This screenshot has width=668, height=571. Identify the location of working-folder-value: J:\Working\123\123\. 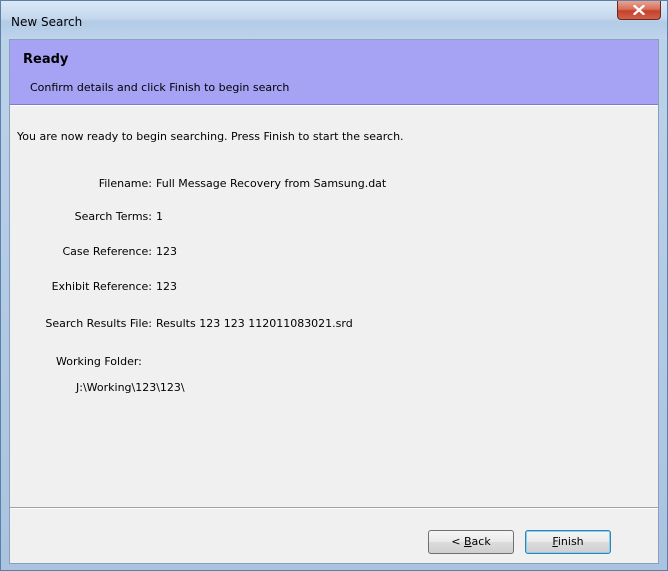
(130, 387).